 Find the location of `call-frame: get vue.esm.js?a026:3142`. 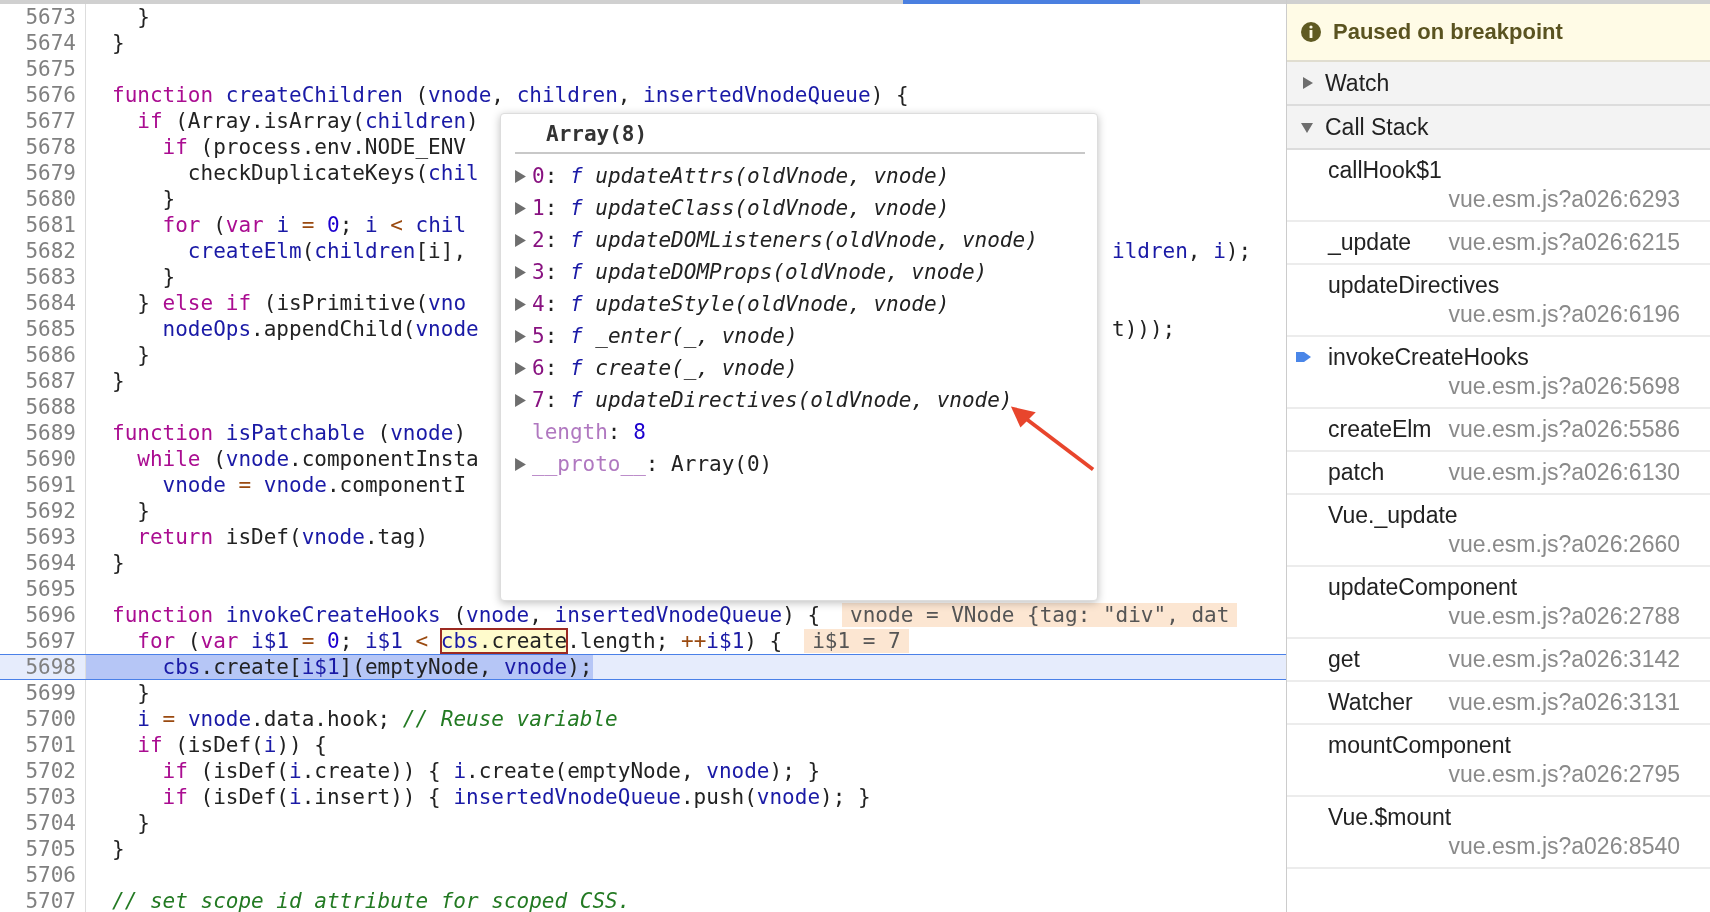

call-frame: get vue.esm.js?a026:3142 is located at coordinates (1498, 660).